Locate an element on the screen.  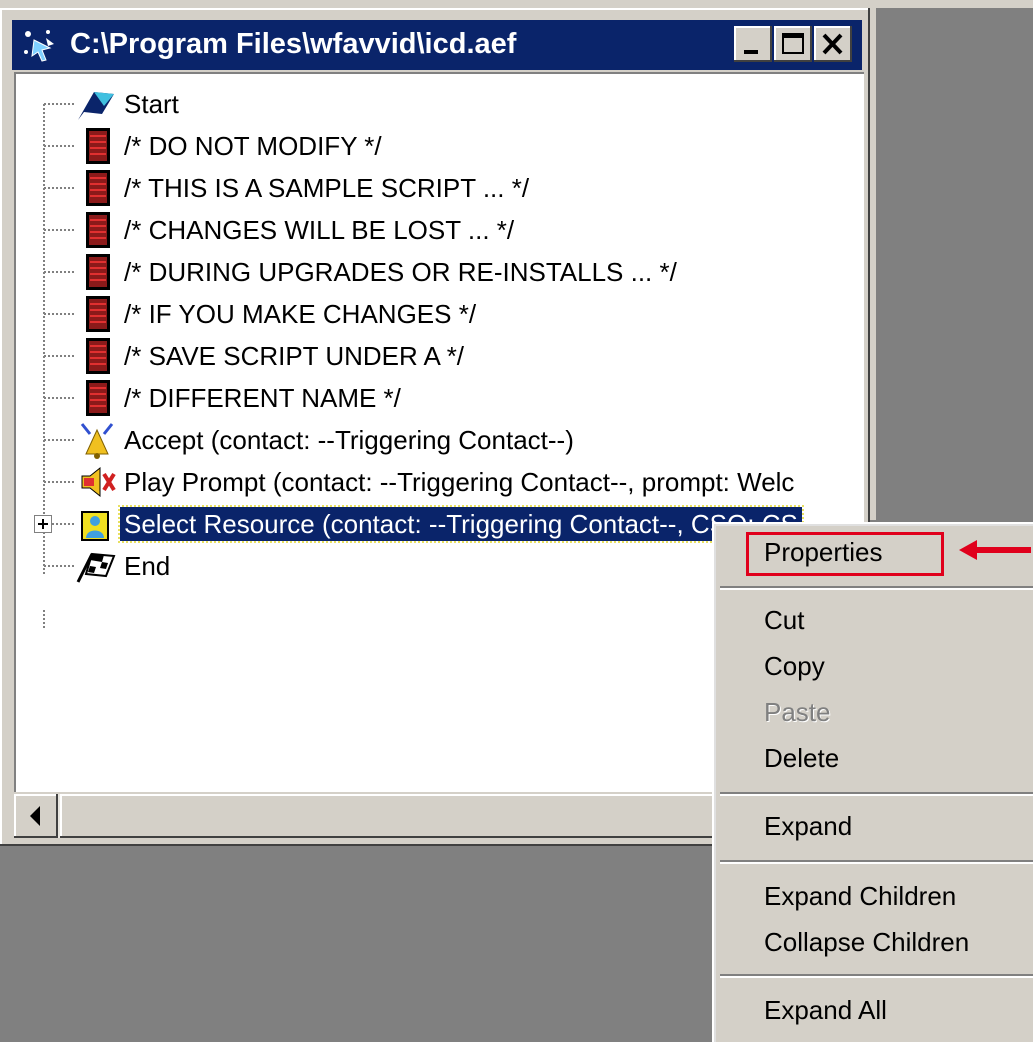
close-button is located at coordinates (833, 44).